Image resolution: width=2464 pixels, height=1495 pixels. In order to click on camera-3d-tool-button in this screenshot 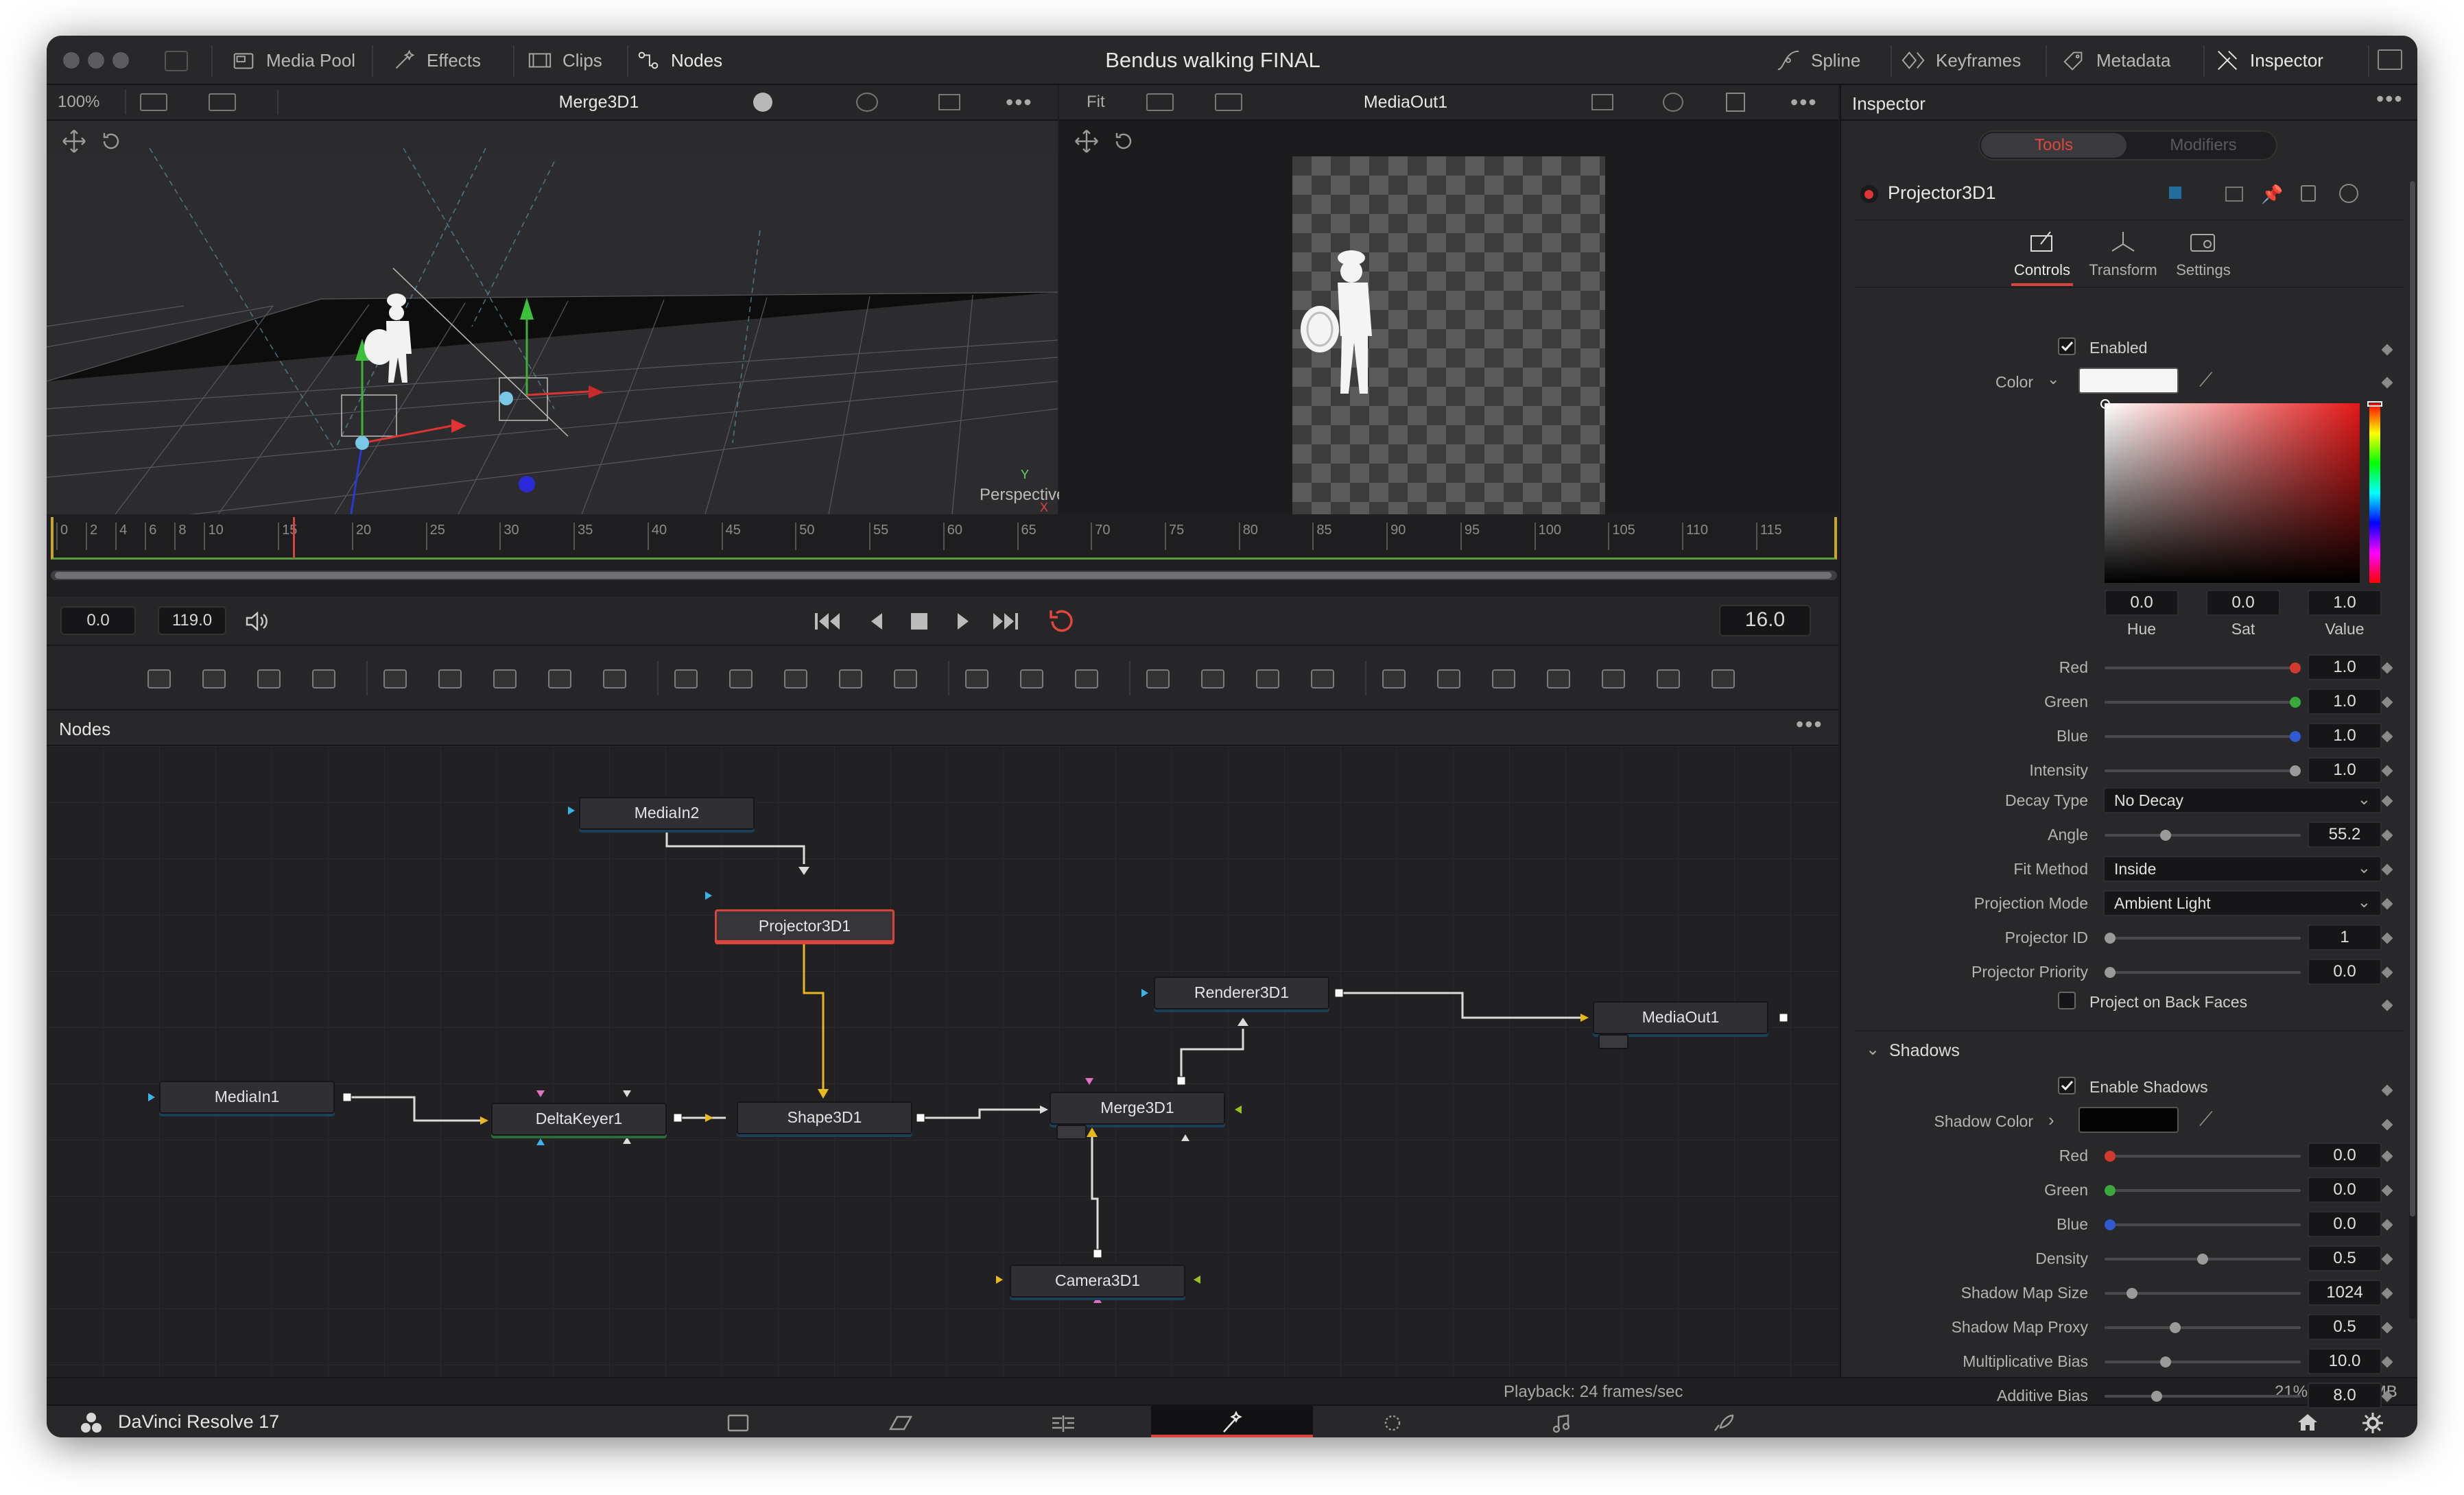, I will do `click(1614, 678)`.